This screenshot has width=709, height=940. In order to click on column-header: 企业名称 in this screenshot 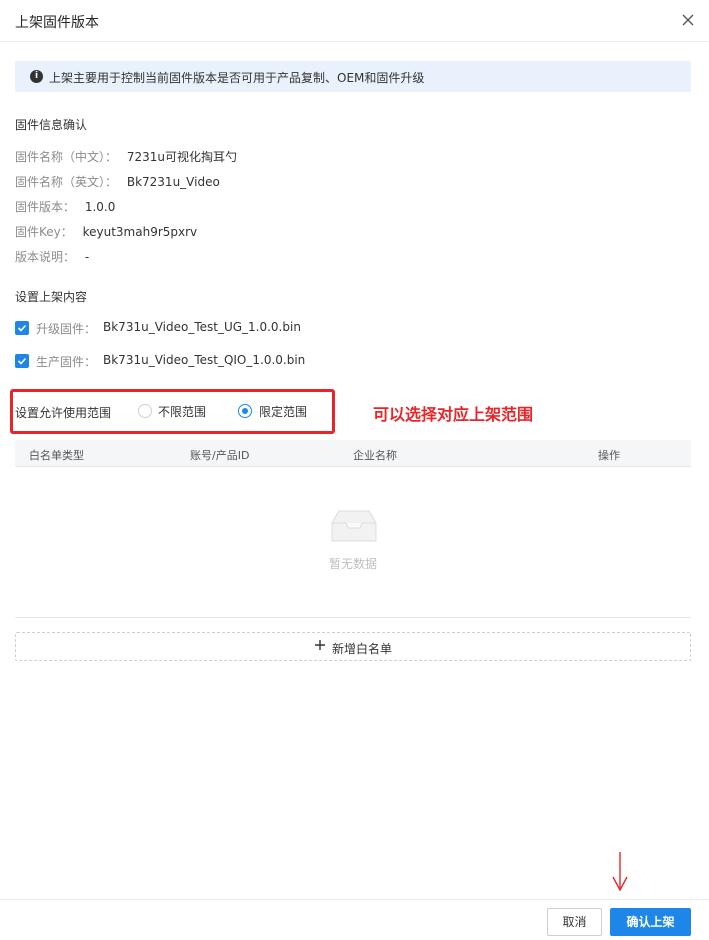, I will do `click(375, 455)`.